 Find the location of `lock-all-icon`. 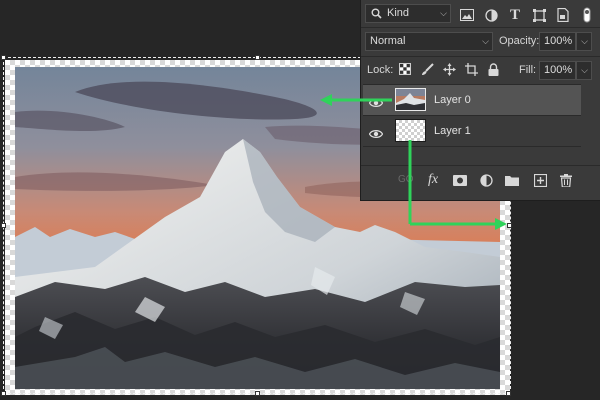

lock-all-icon is located at coordinates (493, 69).